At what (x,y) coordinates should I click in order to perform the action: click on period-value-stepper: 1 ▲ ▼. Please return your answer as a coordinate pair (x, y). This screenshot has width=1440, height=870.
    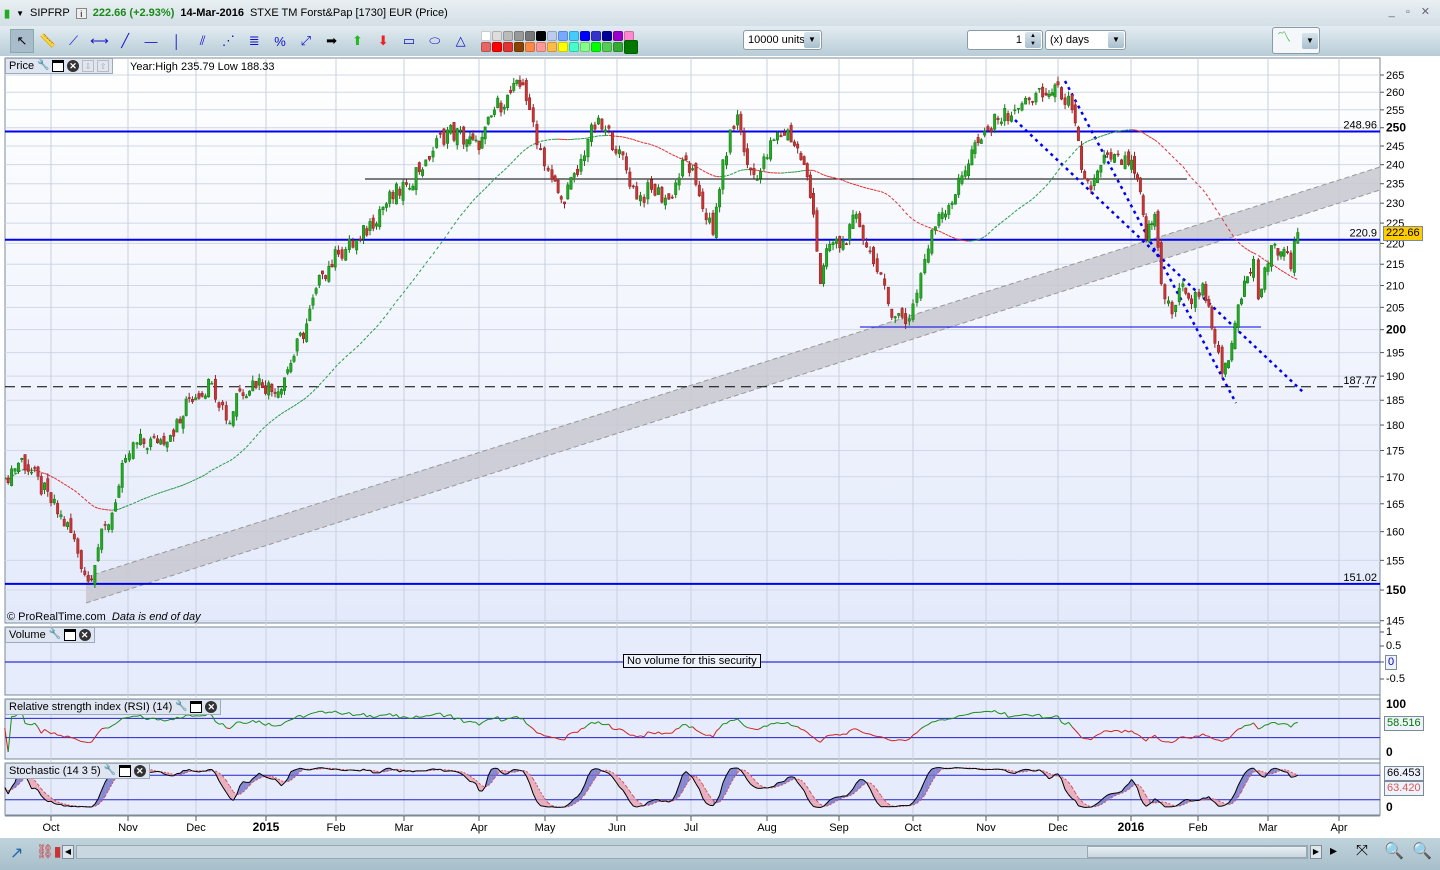
    Looking at the image, I should click on (1005, 40).